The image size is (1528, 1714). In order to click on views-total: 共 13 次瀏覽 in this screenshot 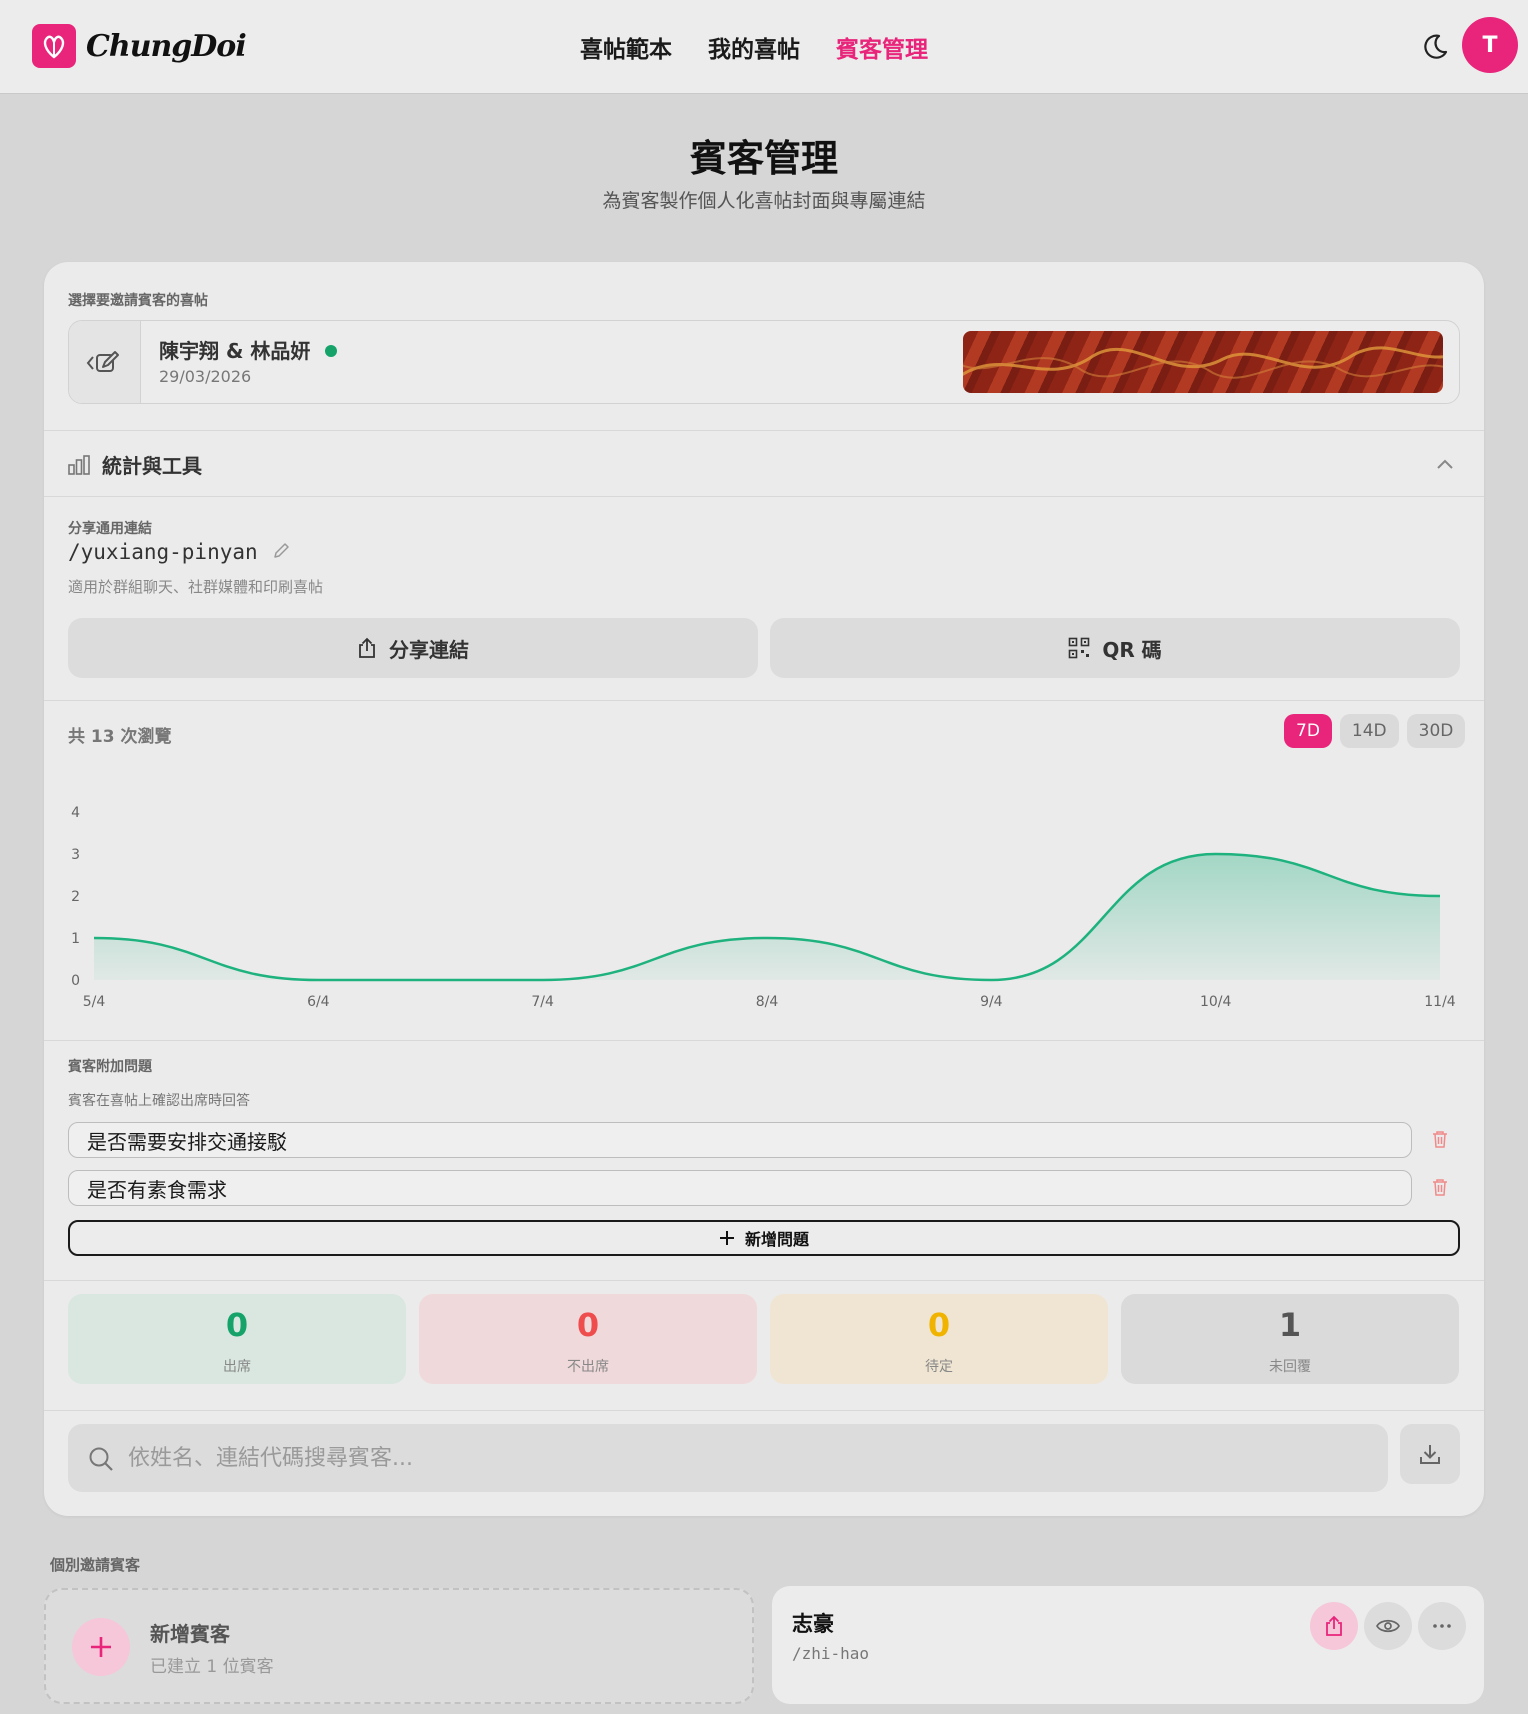, I will do `click(120, 737)`.